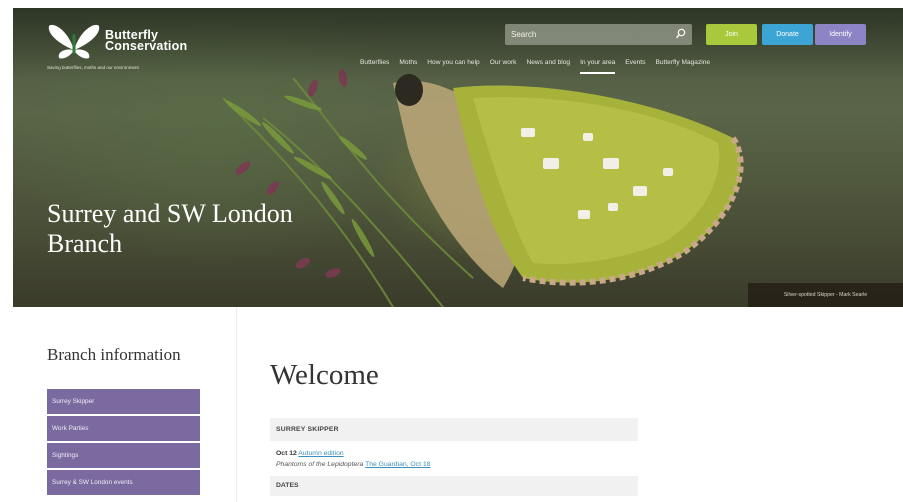 This screenshot has height=502, width=903. What do you see at coordinates (454, 486) in the screenshot?
I see `section-header-dates: DATES` at bounding box center [454, 486].